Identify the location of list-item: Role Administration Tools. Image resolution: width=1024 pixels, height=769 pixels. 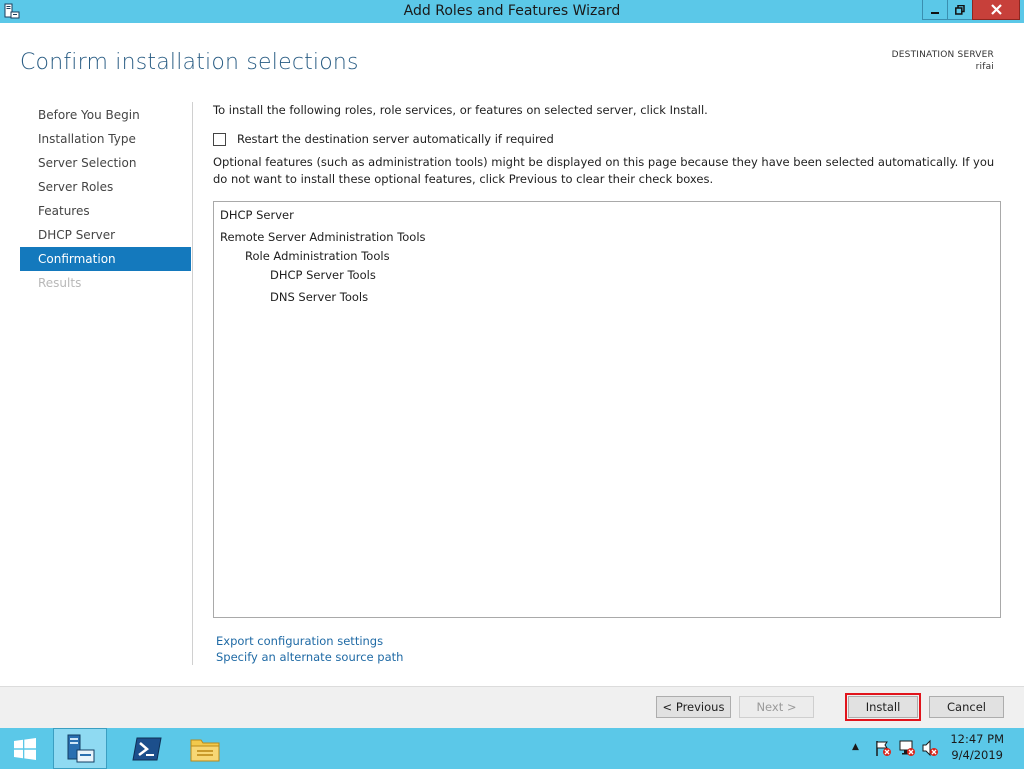
(317, 256).